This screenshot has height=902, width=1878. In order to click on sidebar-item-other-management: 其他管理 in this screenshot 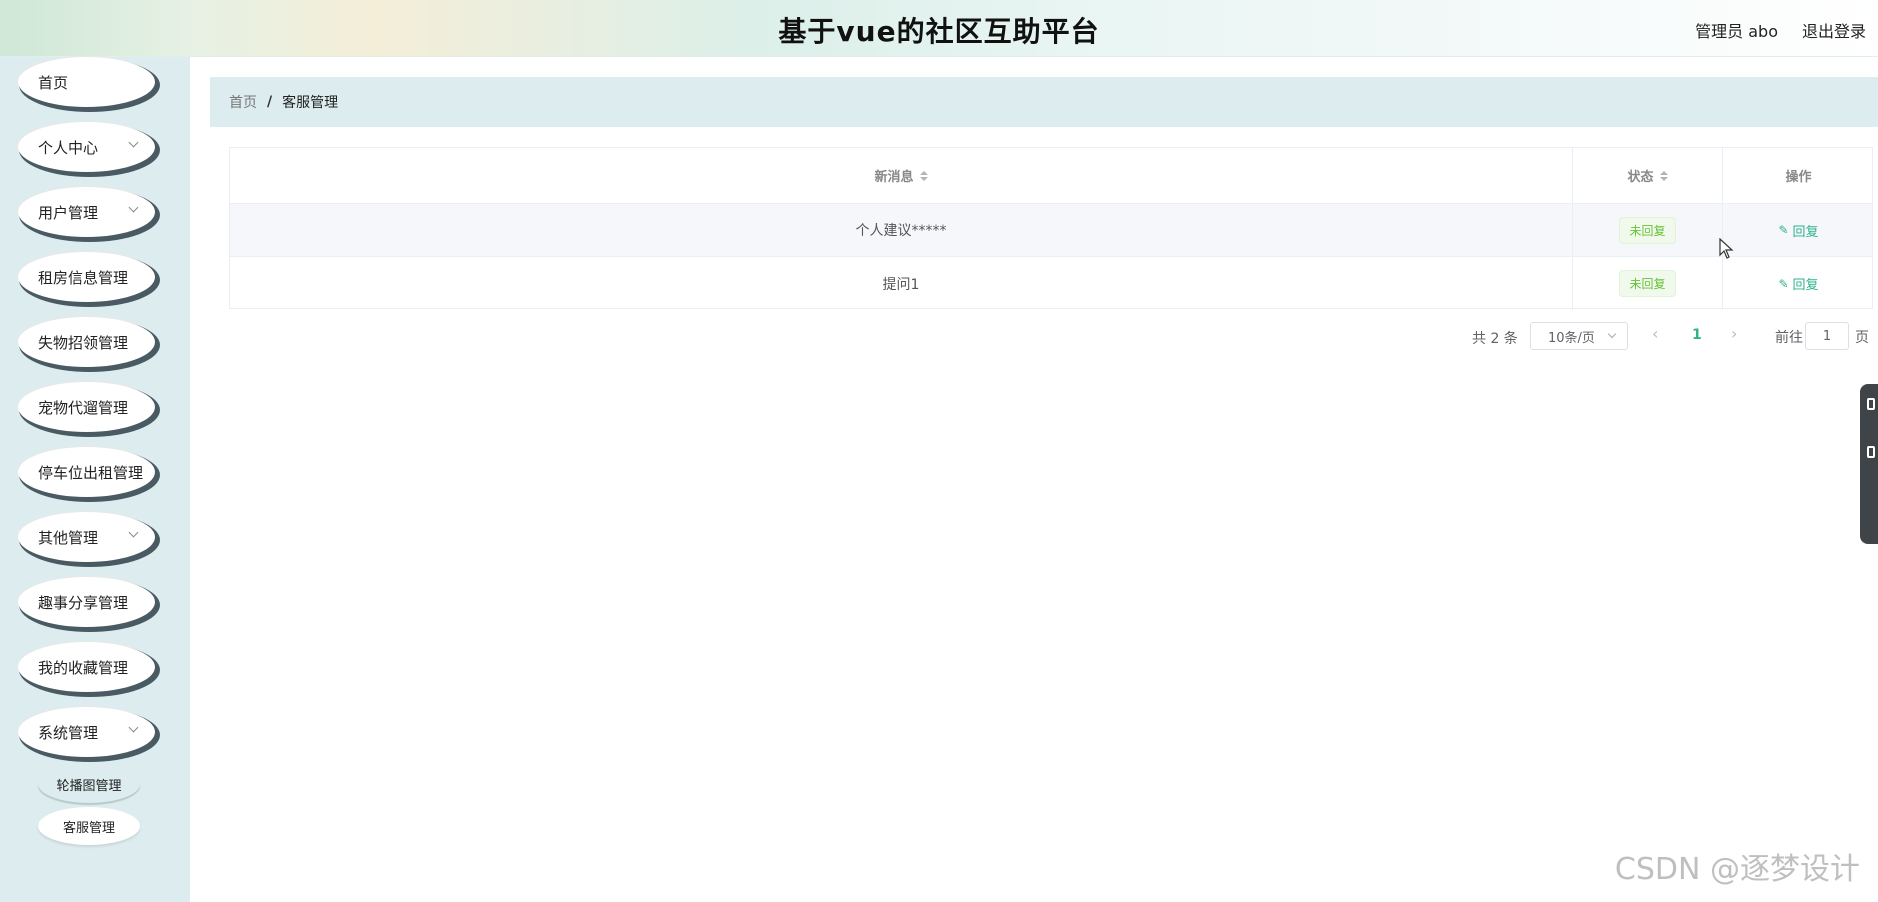, I will do `click(86, 537)`.